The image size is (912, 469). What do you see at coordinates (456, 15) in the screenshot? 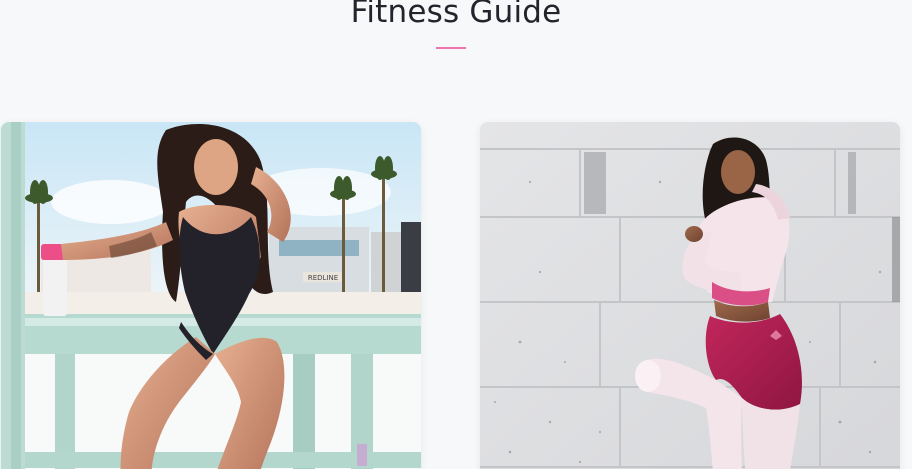
I see `section-title: Fitness Guide` at bounding box center [456, 15].